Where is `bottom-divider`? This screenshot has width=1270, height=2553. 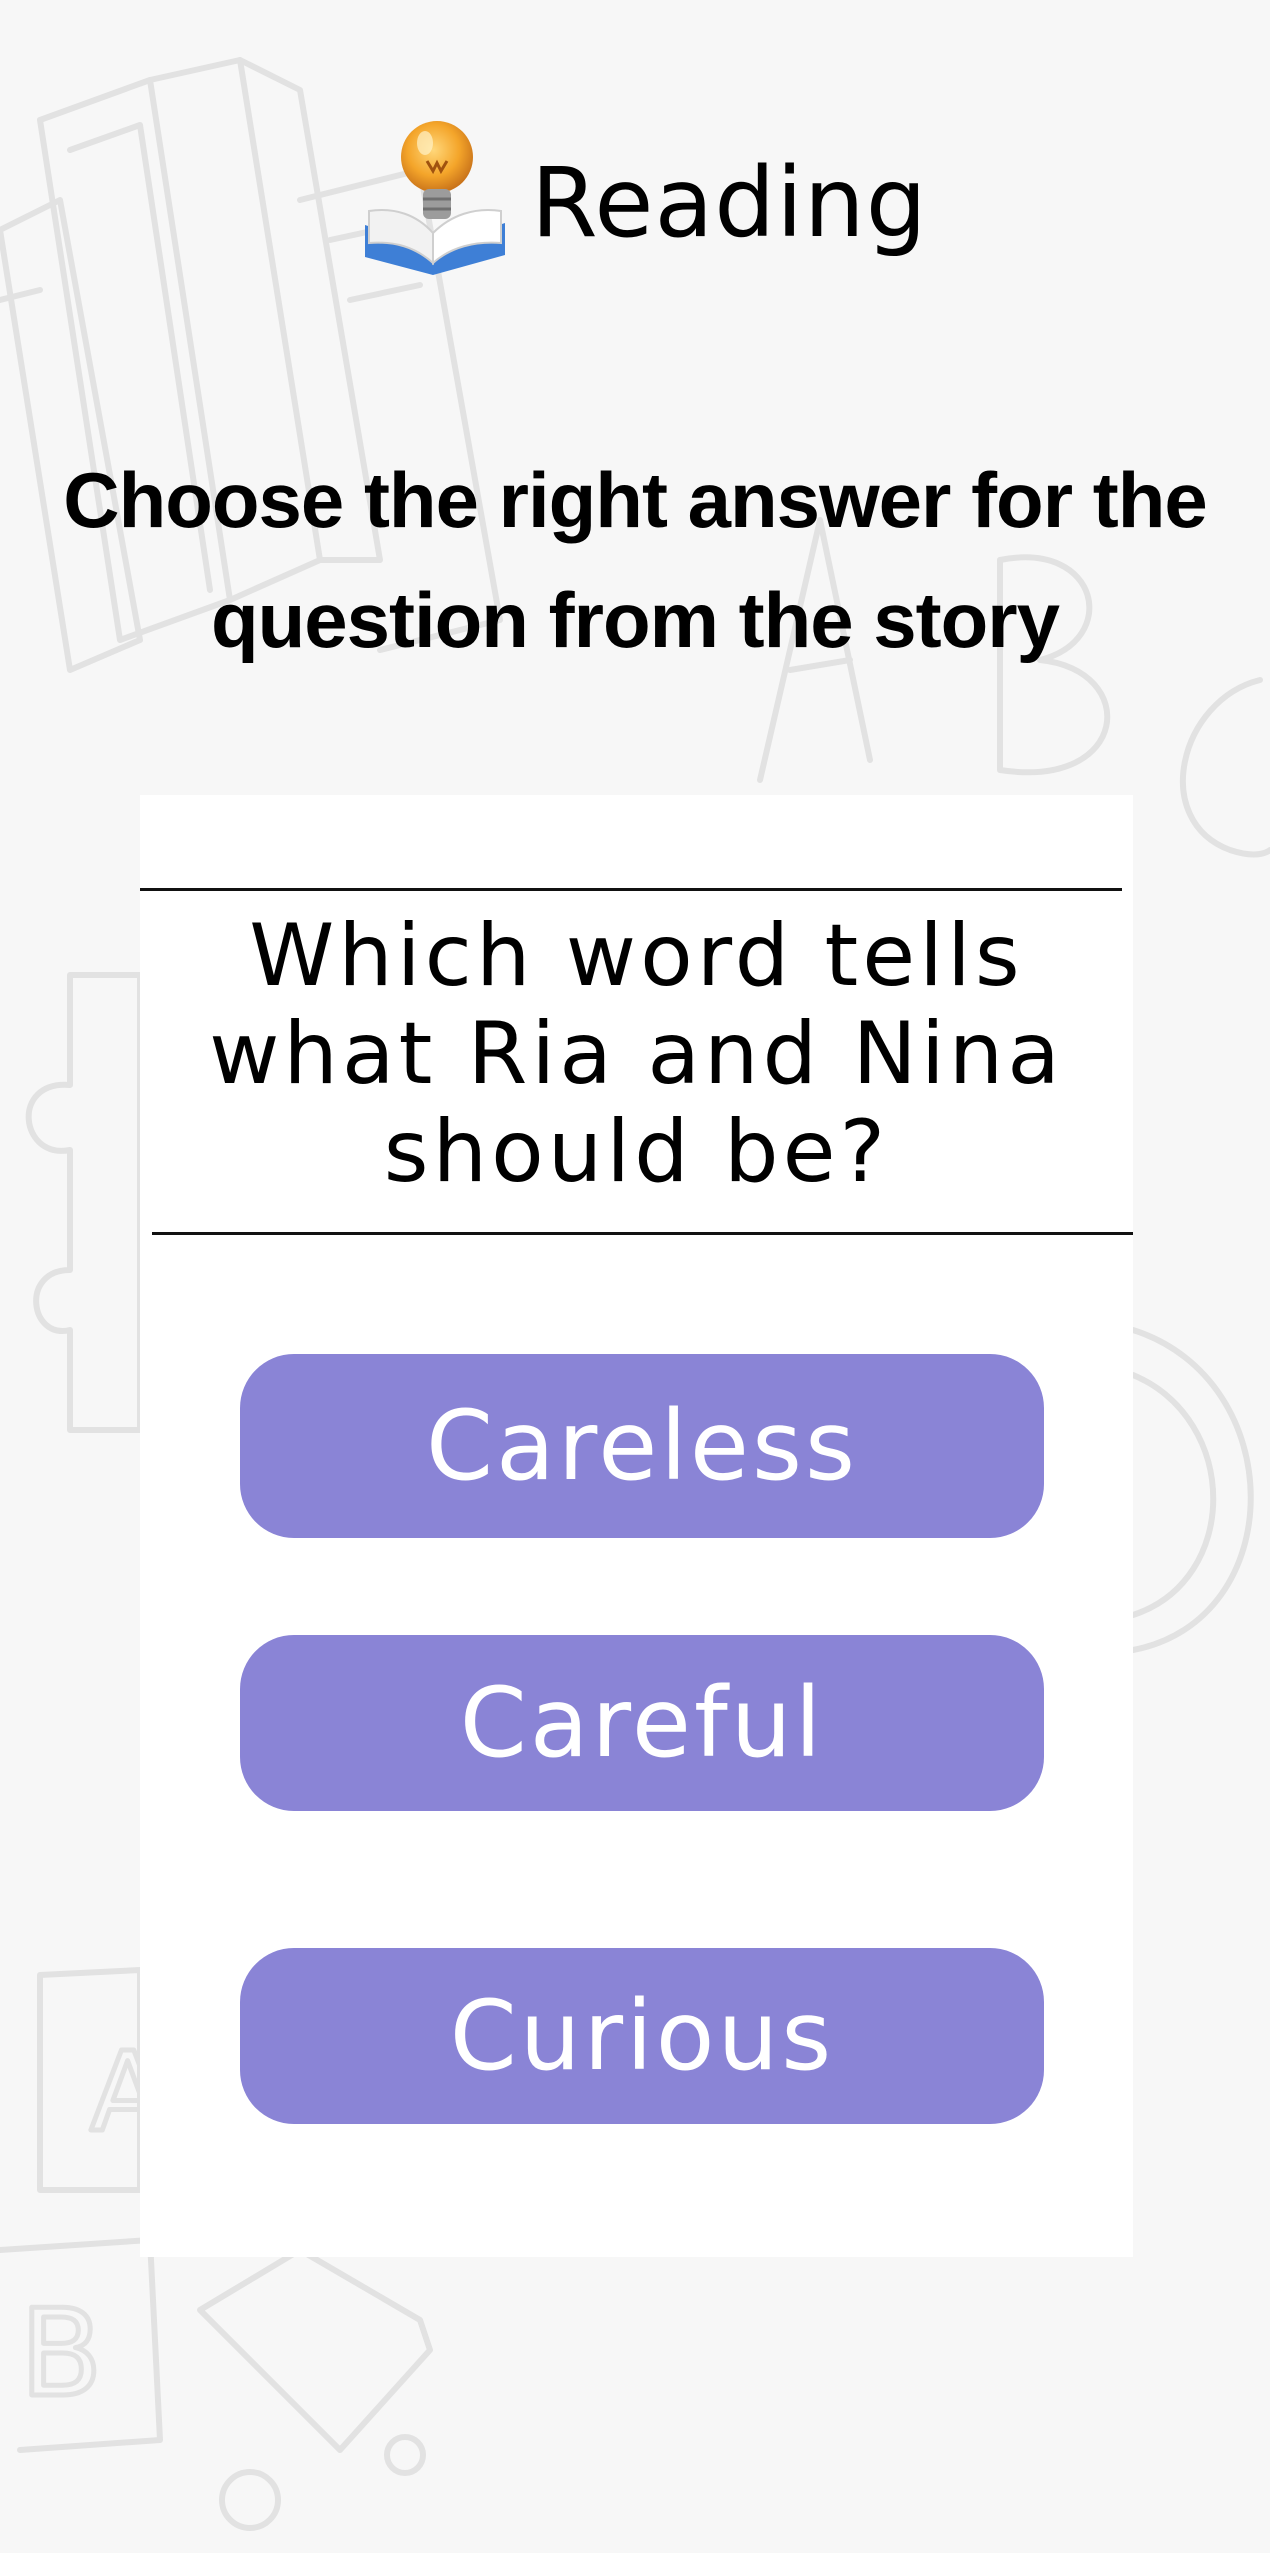 bottom-divider is located at coordinates (642, 1233).